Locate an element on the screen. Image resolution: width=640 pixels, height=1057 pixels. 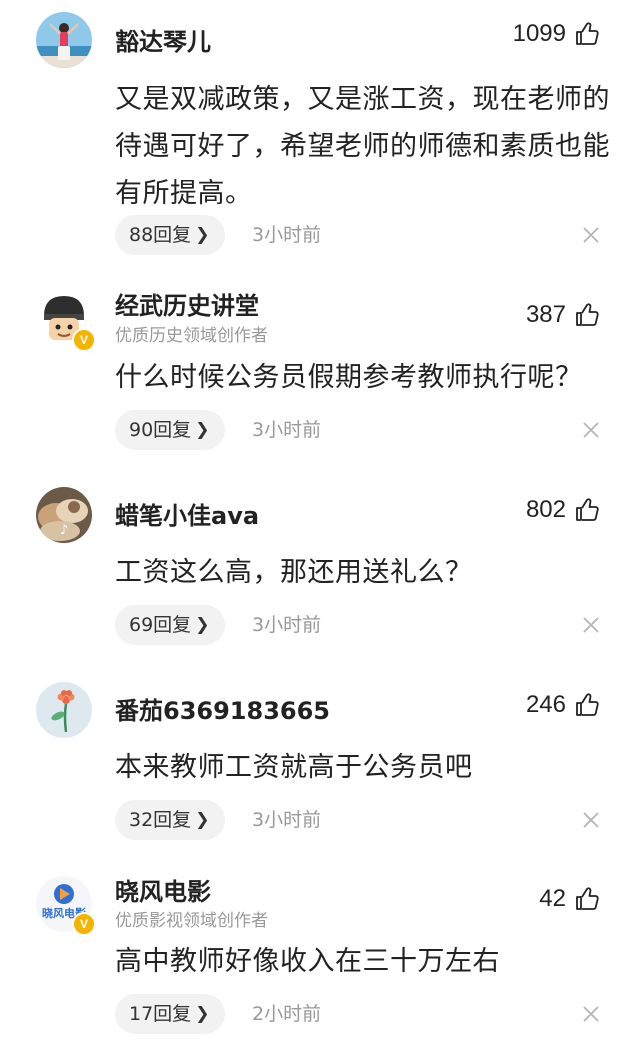
comment-text: 本来教师工资就高于公务员吧 is located at coordinates (294, 767).